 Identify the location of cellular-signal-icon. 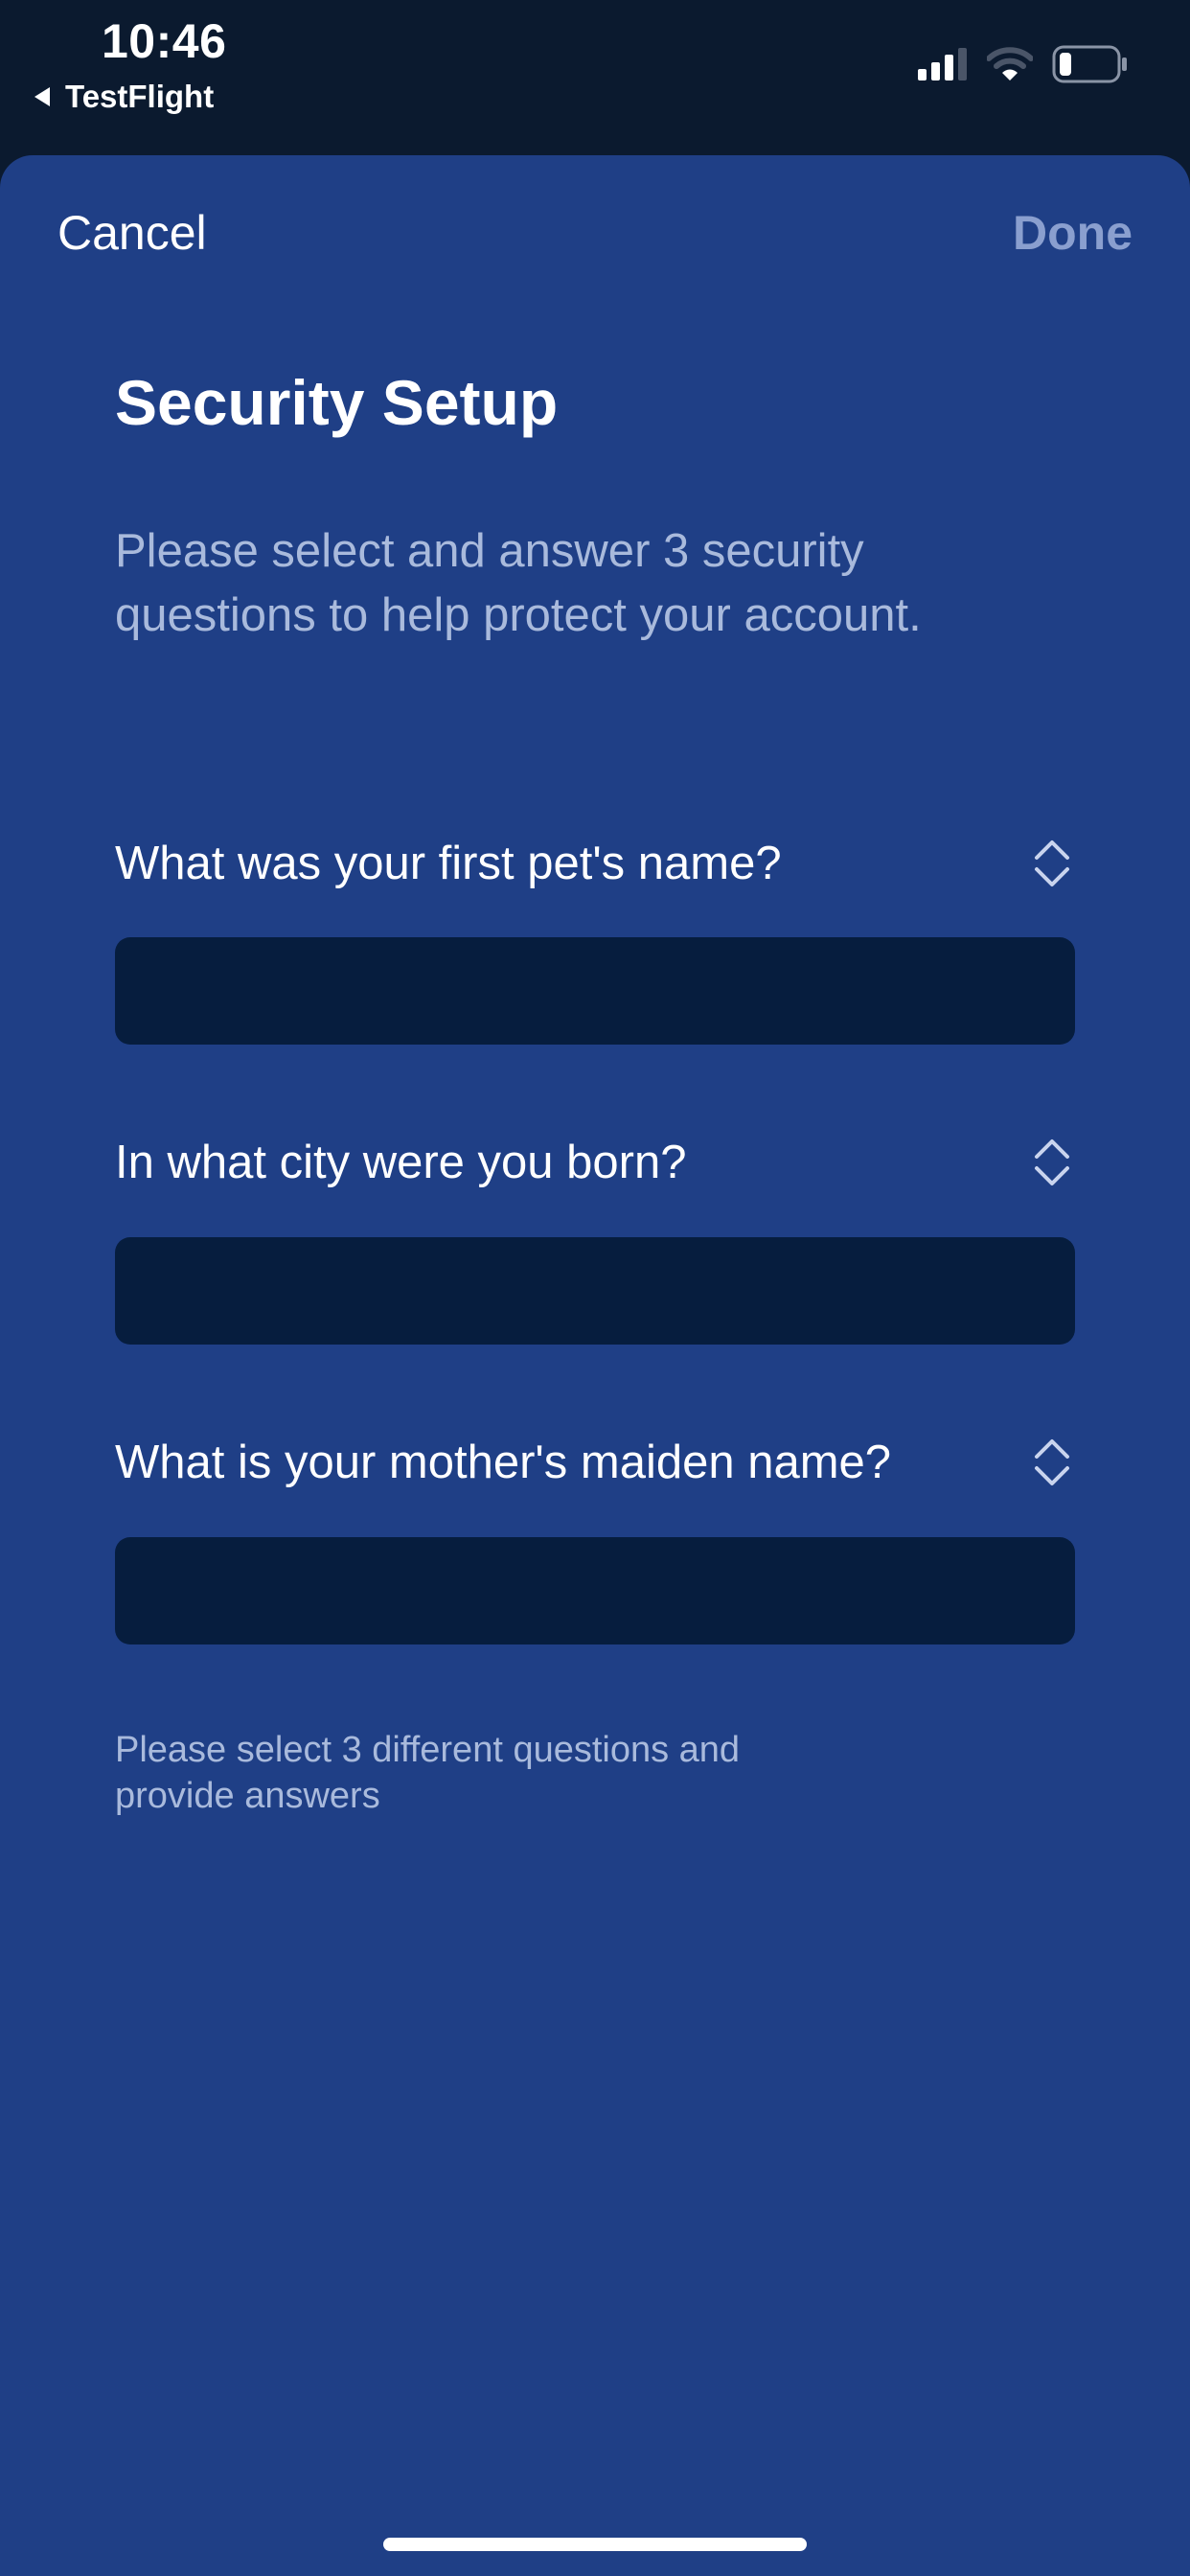
(943, 64).